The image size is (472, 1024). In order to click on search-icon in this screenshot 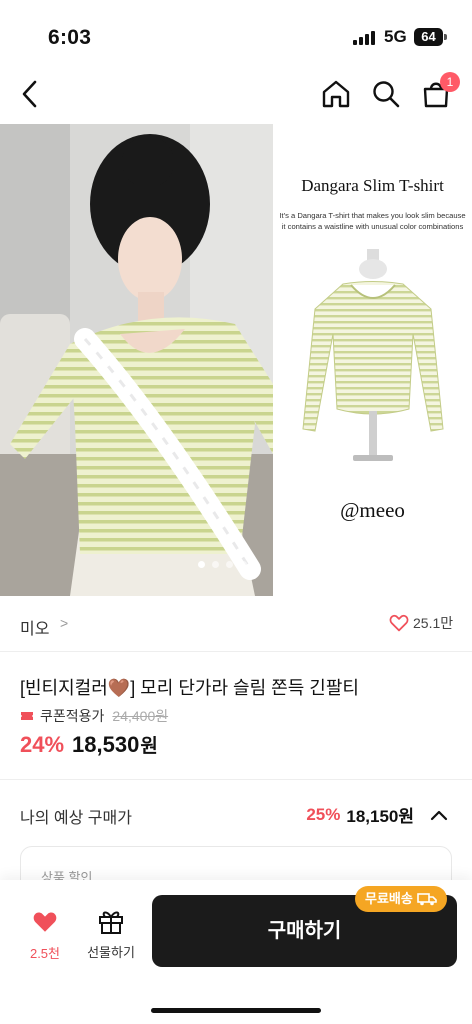, I will do `click(386, 94)`.